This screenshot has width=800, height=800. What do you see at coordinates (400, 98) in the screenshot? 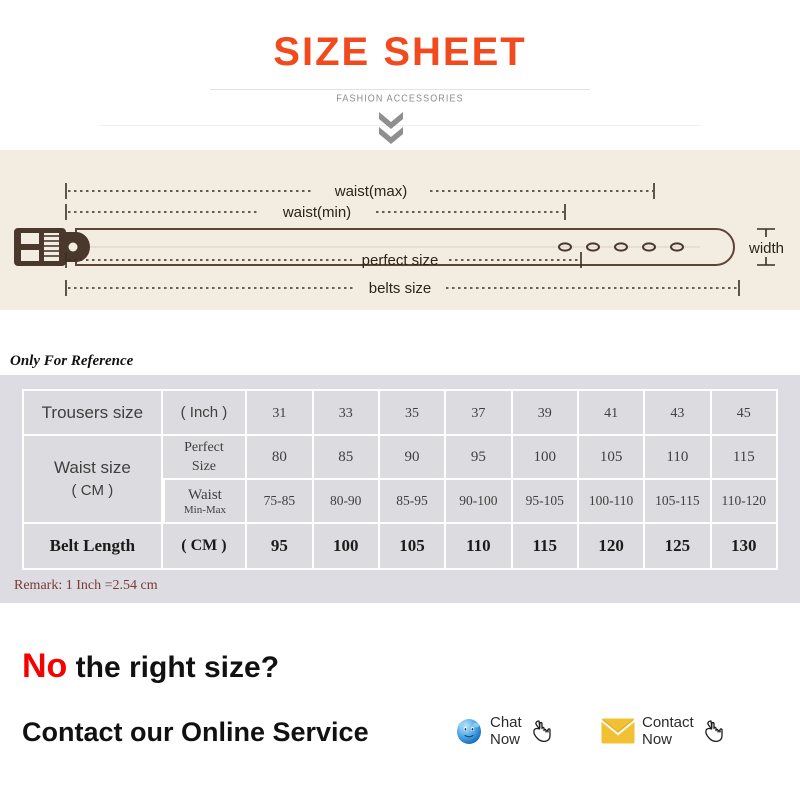
I see `header-subtitle: FASHION ACCESSORIES` at bounding box center [400, 98].